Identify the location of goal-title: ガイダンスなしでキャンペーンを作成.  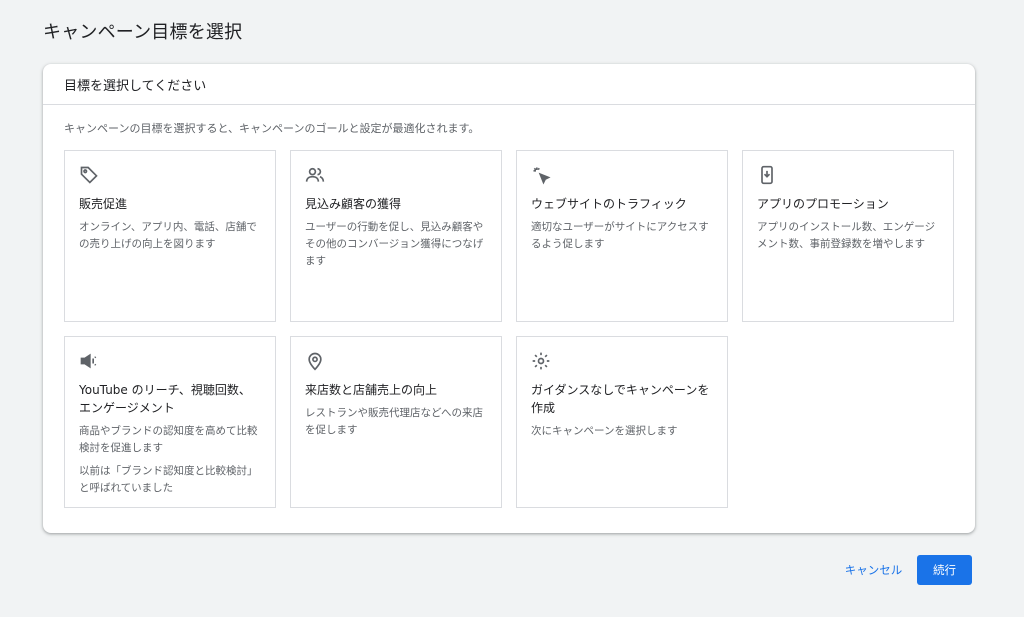
(620, 399).